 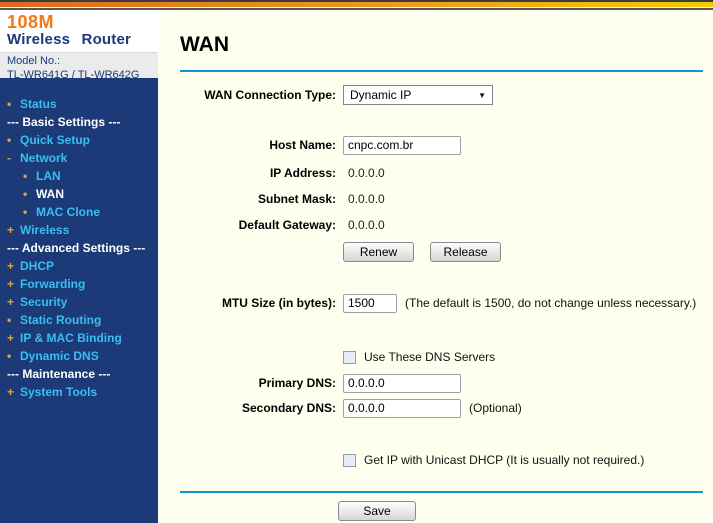 What do you see at coordinates (366, 199) in the screenshot?
I see `subnet-mask-value: 0.0.0.0` at bounding box center [366, 199].